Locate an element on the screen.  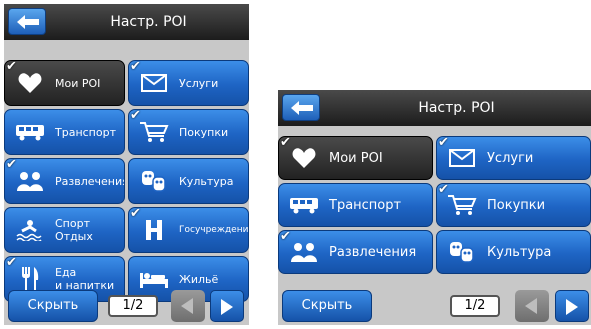
category-label: Спорт Отдых is located at coordinates (74, 230).